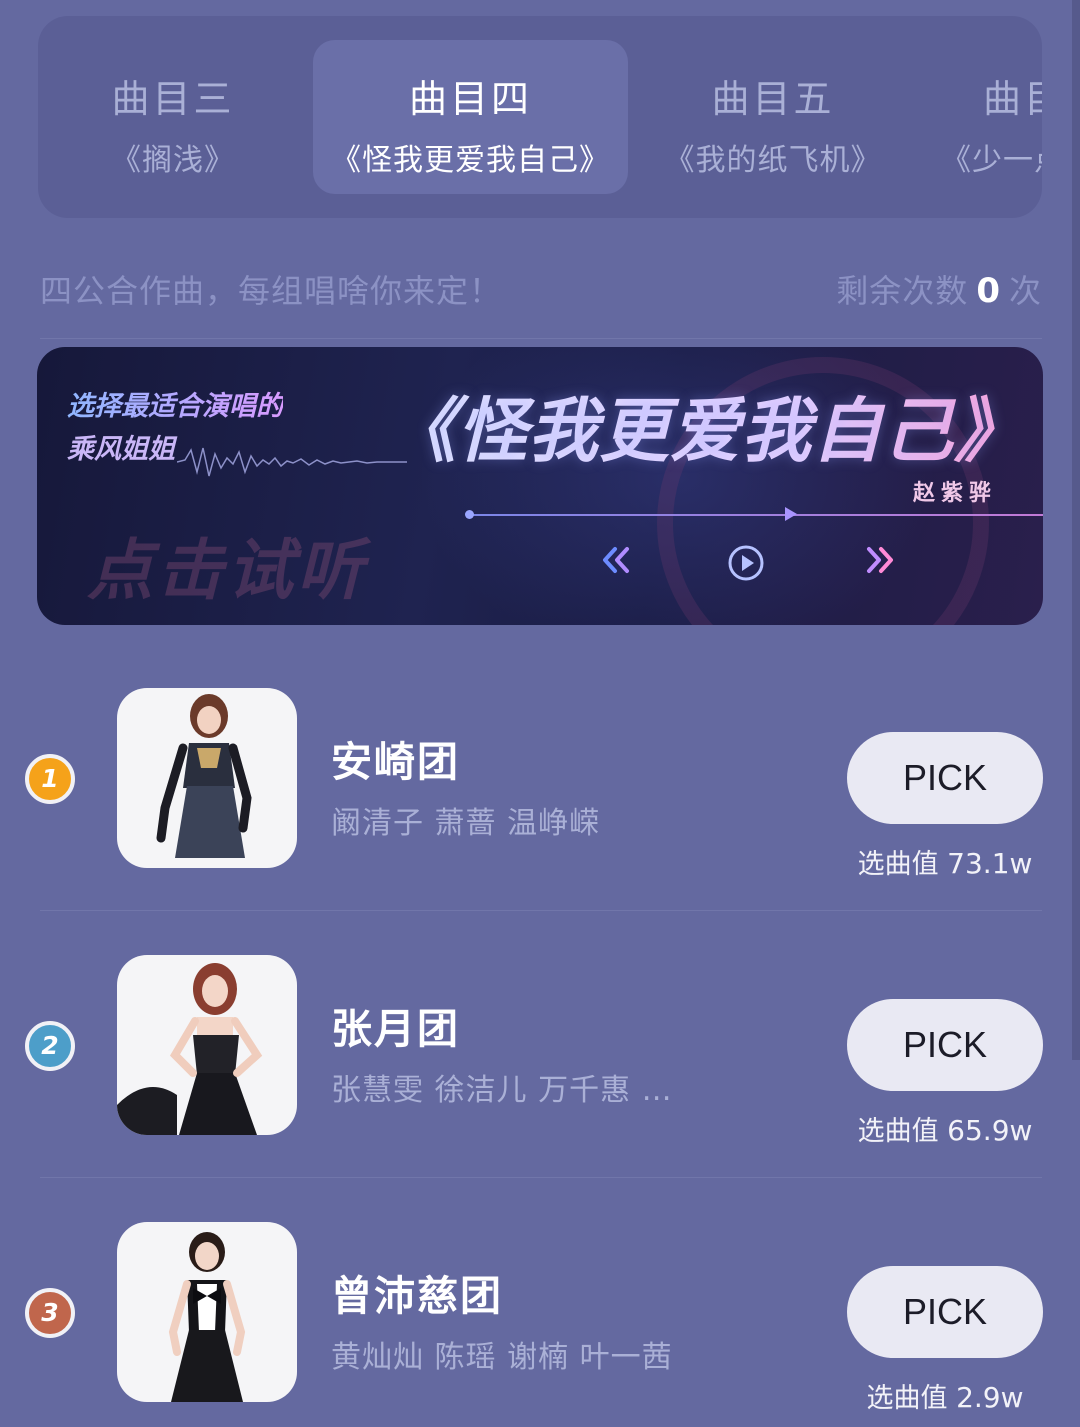  I want to click on progress-line, so click(756, 515).